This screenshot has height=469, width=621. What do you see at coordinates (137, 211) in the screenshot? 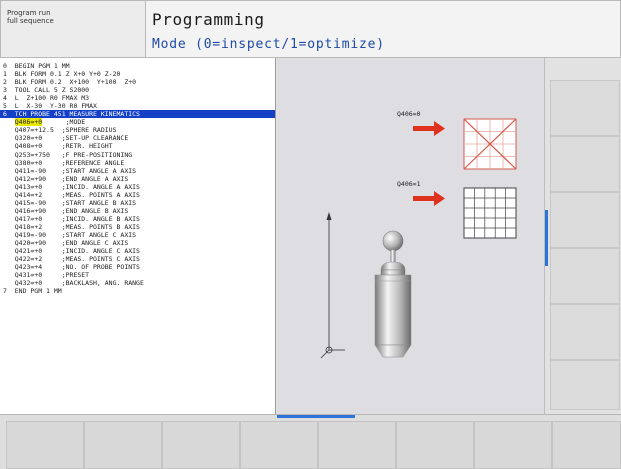
I see `program-line: Q416=+90 ;END ANGLE B AXIS` at bounding box center [137, 211].